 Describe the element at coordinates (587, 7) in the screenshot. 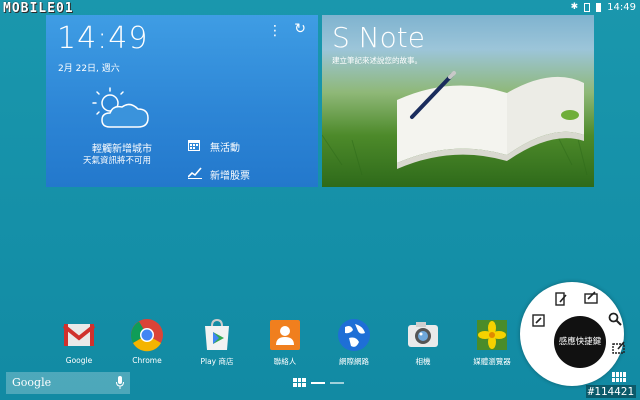

I see `sim-icon` at that location.